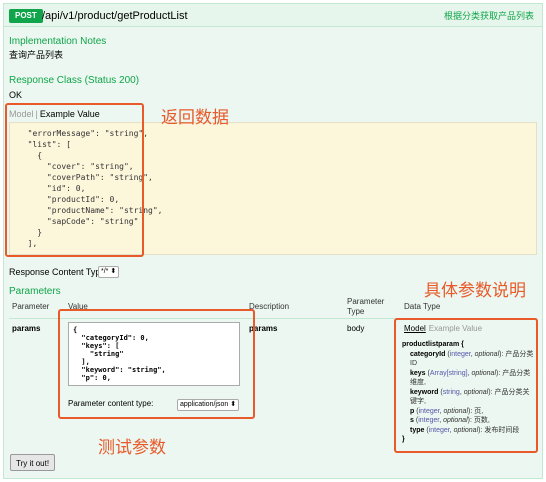 The image size is (546, 482). What do you see at coordinates (31, 306) in the screenshot?
I see `col-parameter: Parameter` at bounding box center [31, 306].